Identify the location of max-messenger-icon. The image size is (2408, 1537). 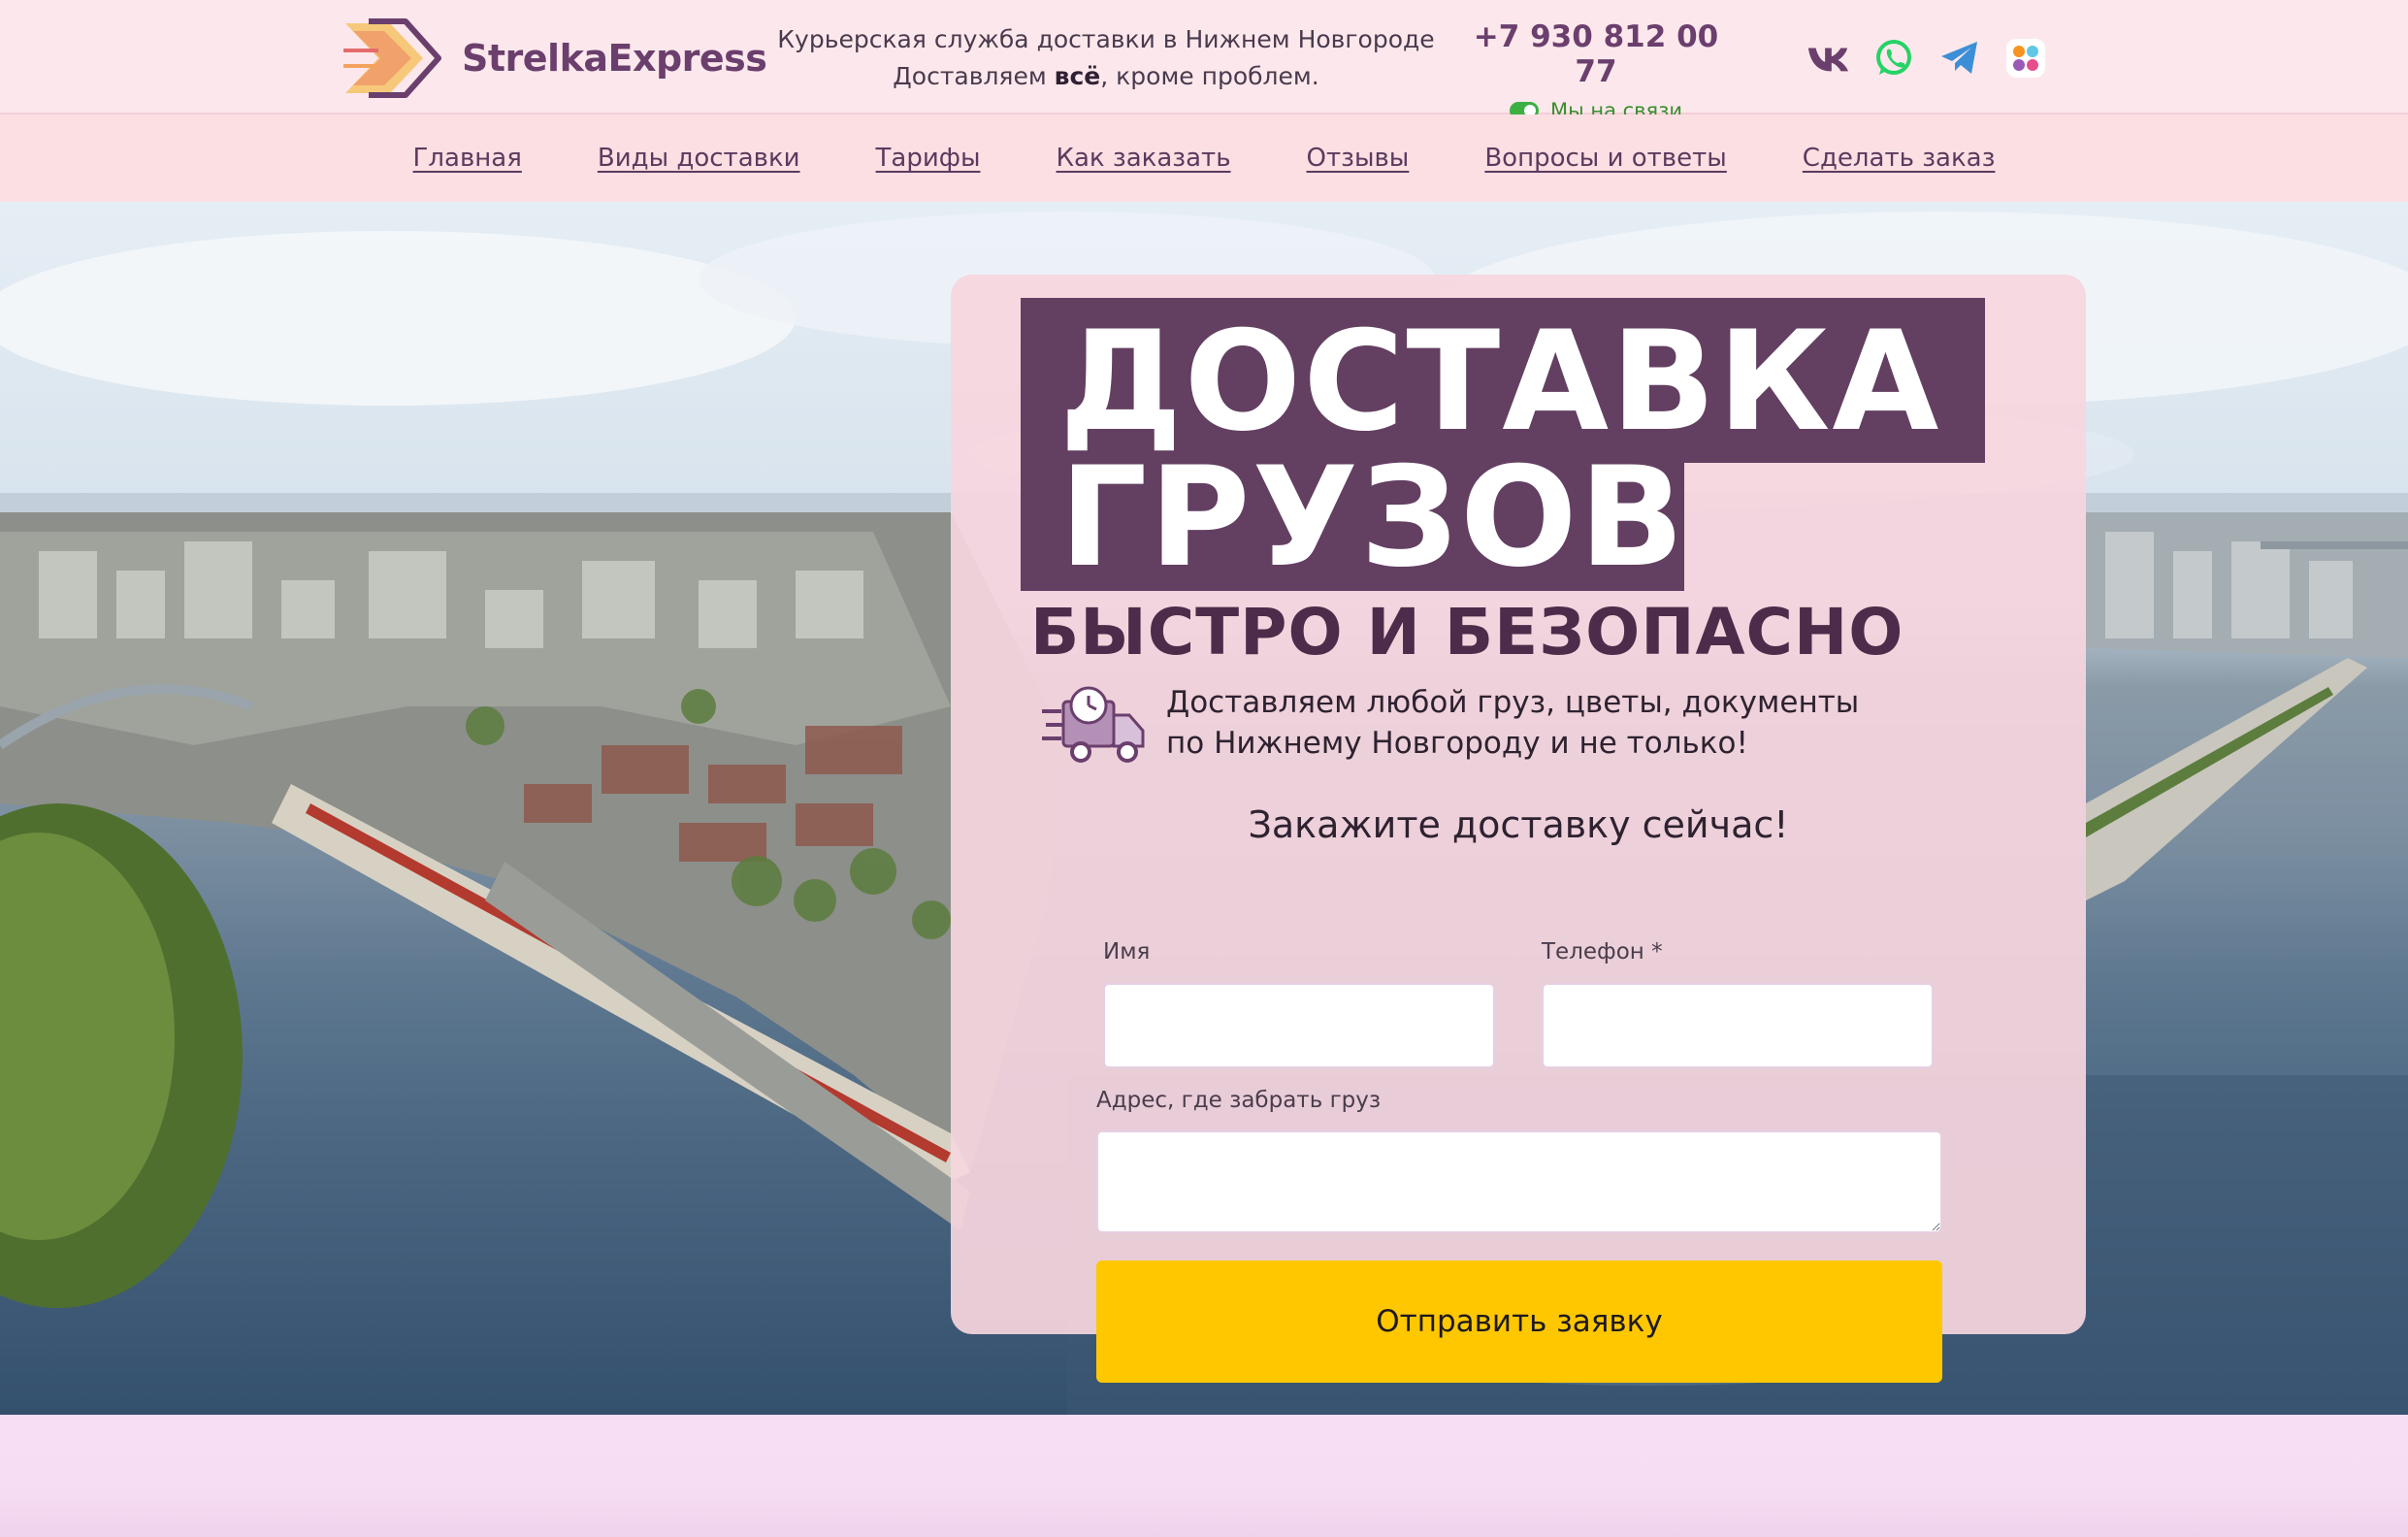
(2025, 58).